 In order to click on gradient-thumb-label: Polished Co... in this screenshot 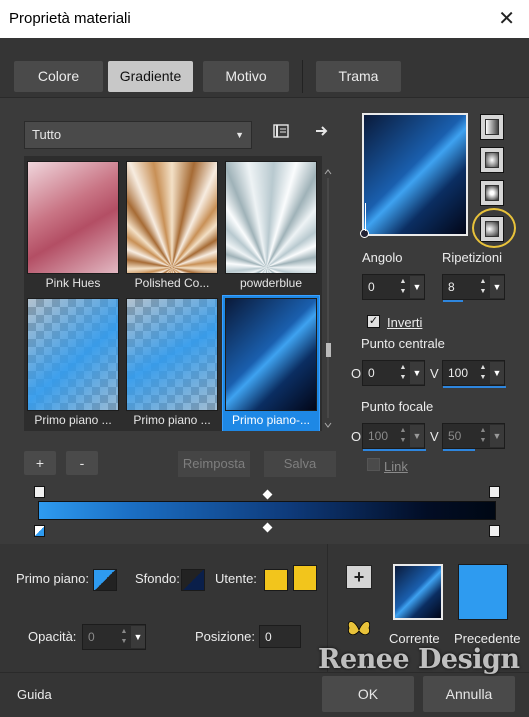, I will do `click(172, 283)`.